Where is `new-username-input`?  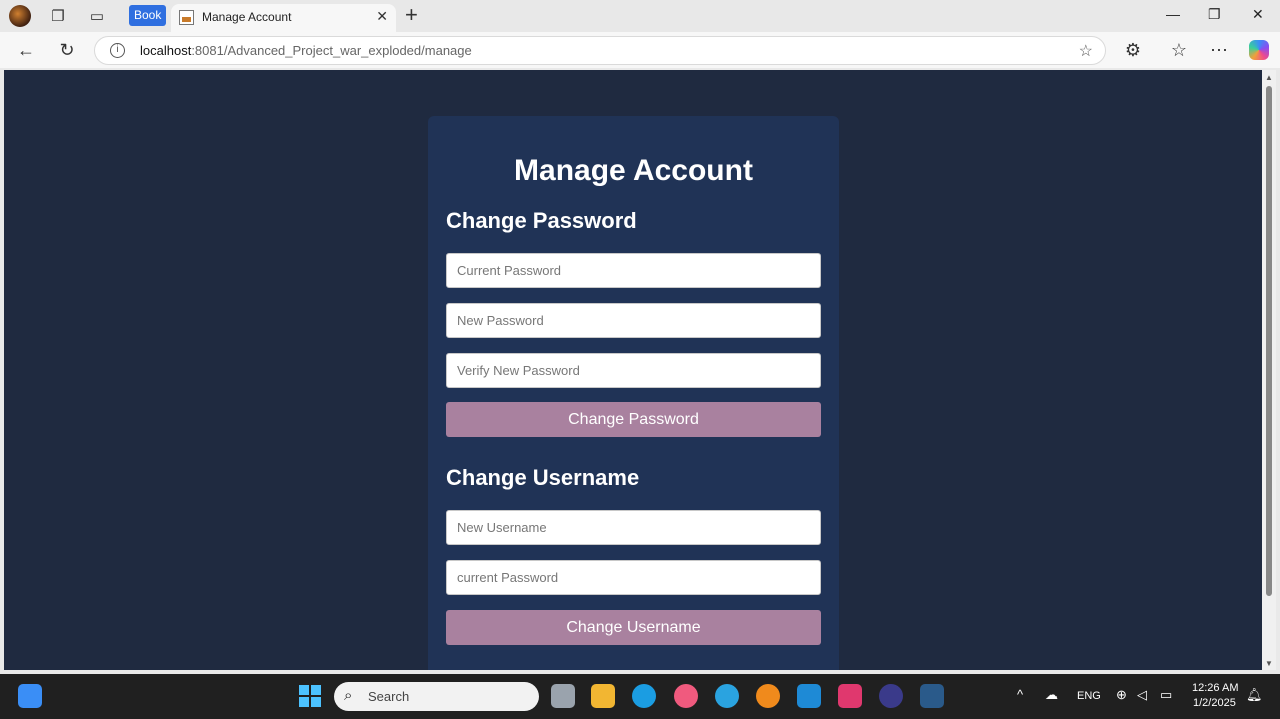
new-username-input is located at coordinates (633, 527).